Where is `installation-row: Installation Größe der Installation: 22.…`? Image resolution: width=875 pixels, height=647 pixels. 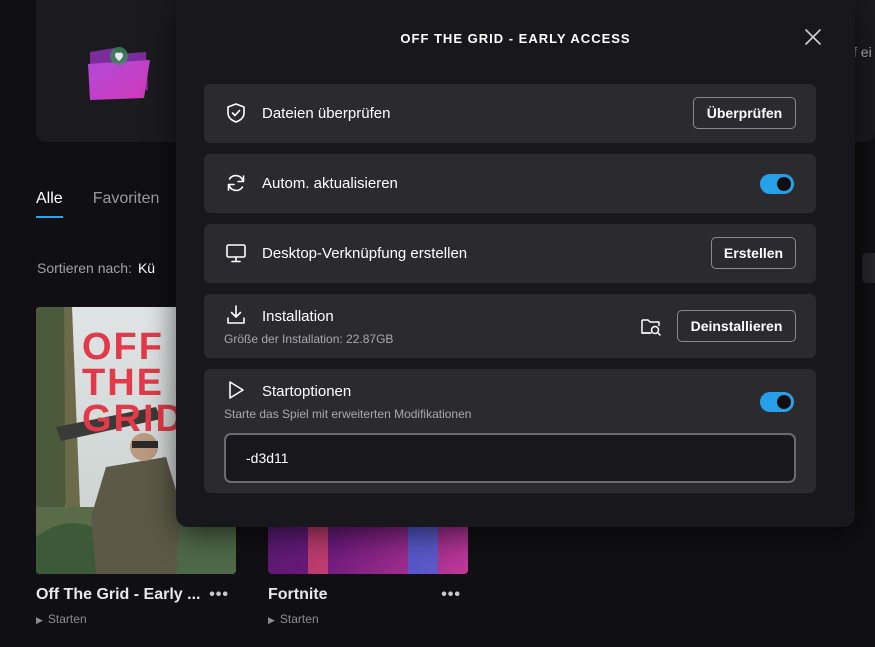
installation-row: Installation Größe der Installation: 22.… is located at coordinates (510, 326).